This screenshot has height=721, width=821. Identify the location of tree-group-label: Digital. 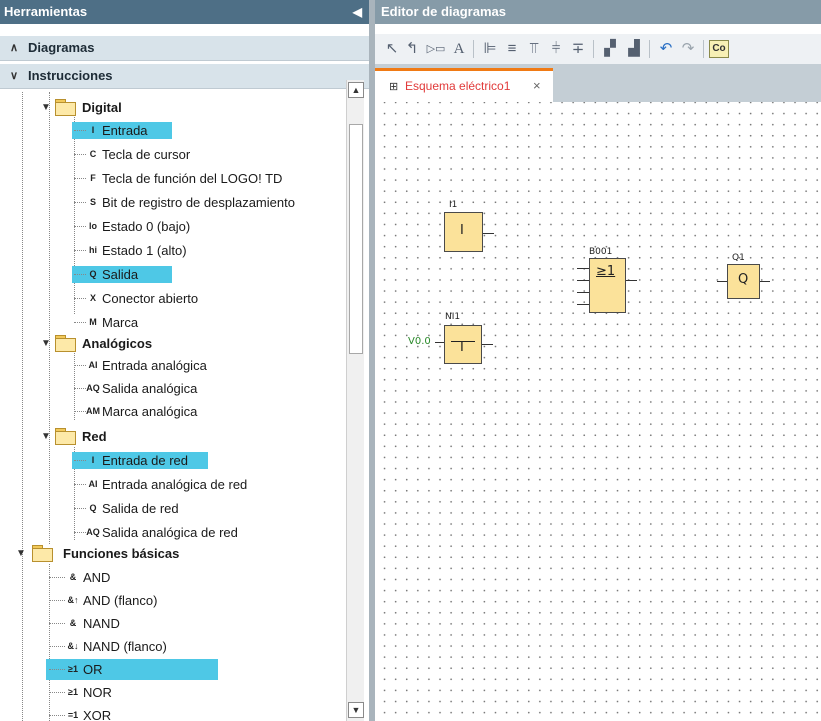
(102, 107).